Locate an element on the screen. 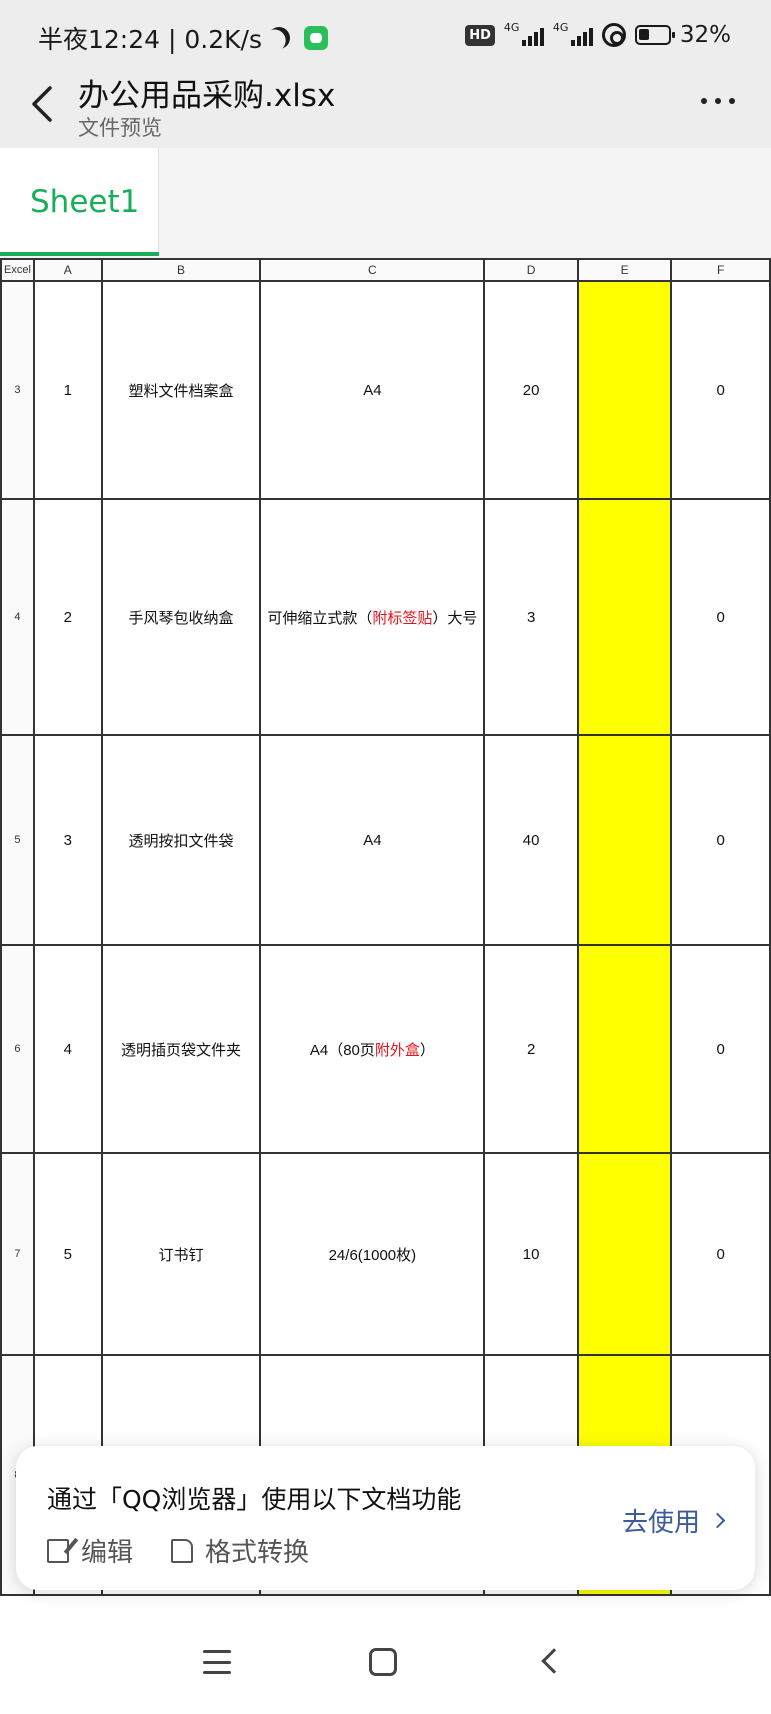 The width and height of the screenshot is (771, 1714). cell-item-name: 透明按扣文件袋 is located at coordinates (181, 840).